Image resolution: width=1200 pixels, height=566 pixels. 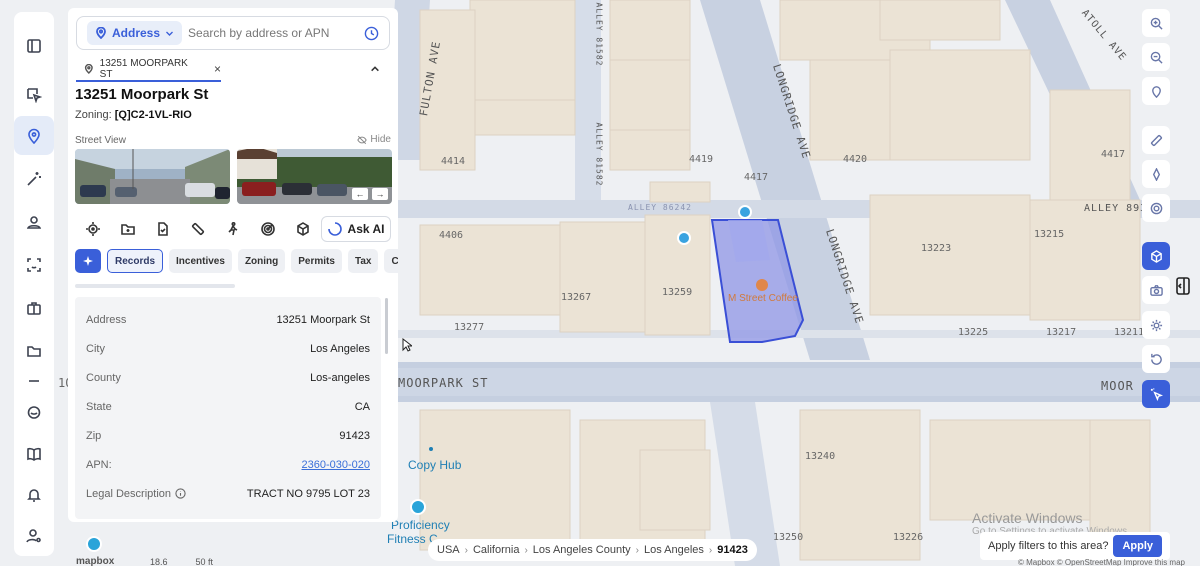 I want to click on ai-sparkle-button, so click(x=88, y=261).